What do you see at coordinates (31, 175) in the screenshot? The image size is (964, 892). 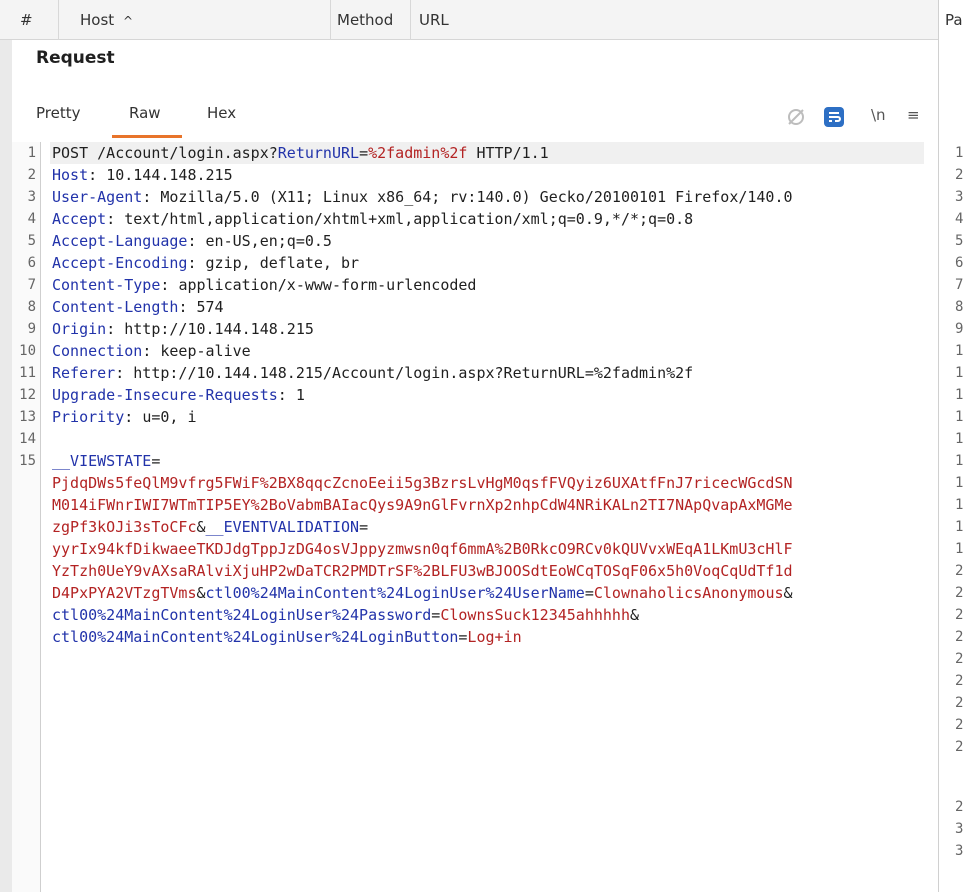 I see `line-number: 2` at bounding box center [31, 175].